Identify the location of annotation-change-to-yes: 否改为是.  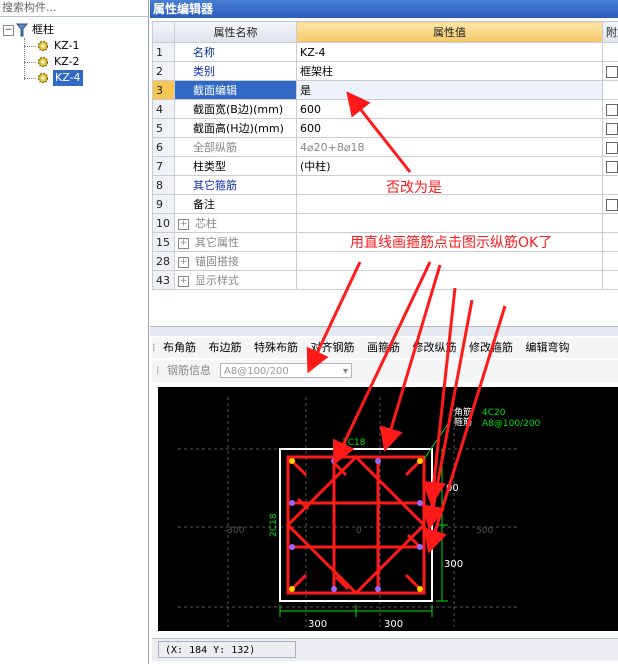
(414, 188).